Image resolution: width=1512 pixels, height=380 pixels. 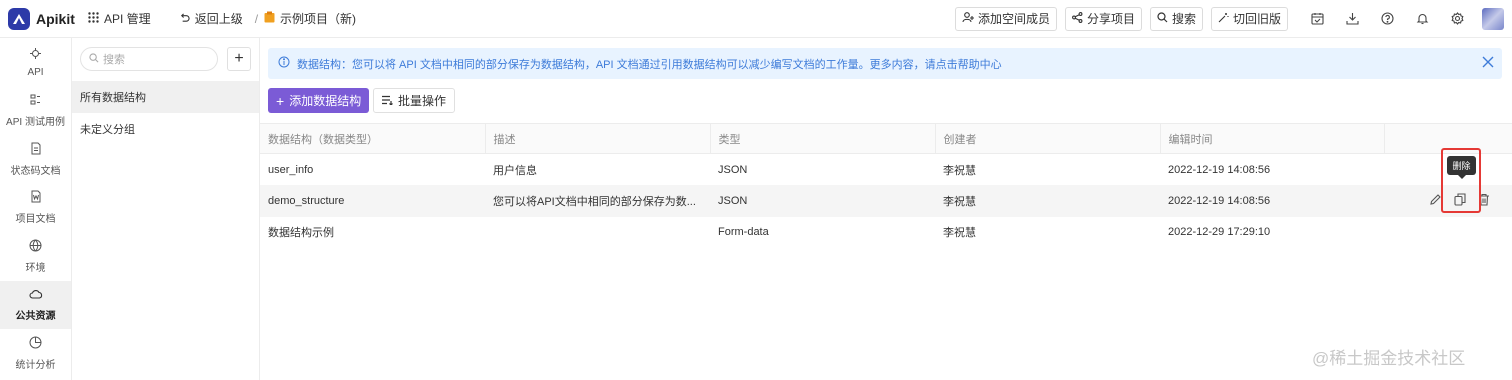 What do you see at coordinates (1162, 18) in the screenshot?
I see `search-icon` at bounding box center [1162, 18].